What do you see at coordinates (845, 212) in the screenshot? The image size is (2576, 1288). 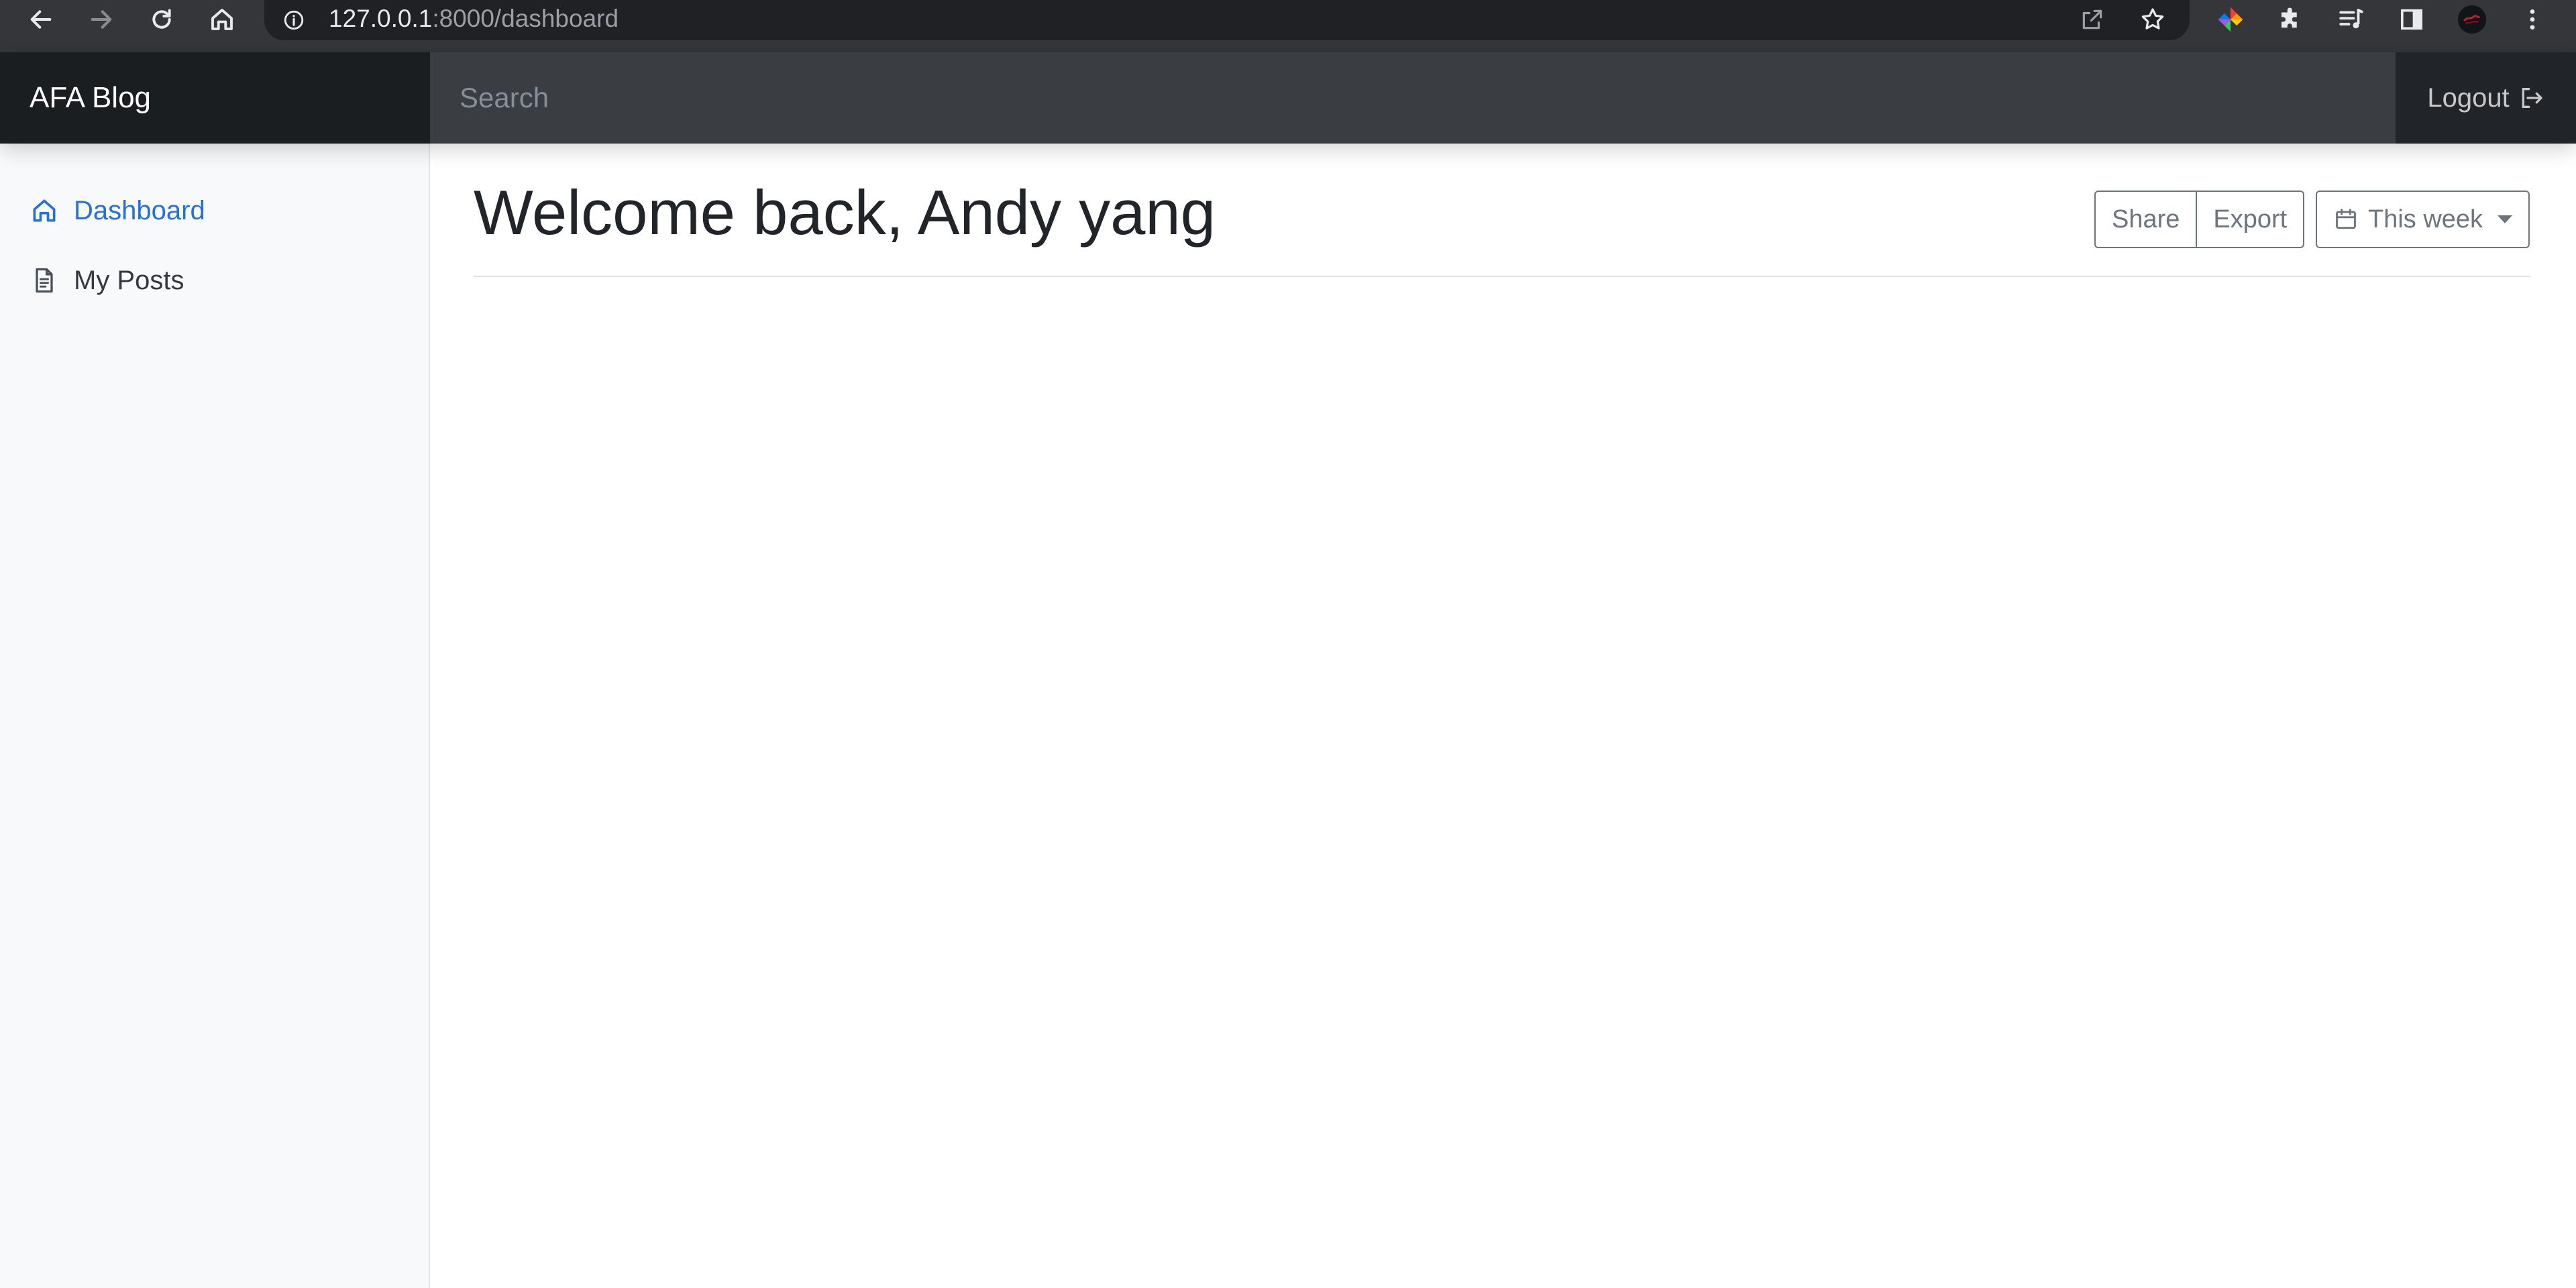 I see `page-title: Welcome back, Andy yang` at bounding box center [845, 212].